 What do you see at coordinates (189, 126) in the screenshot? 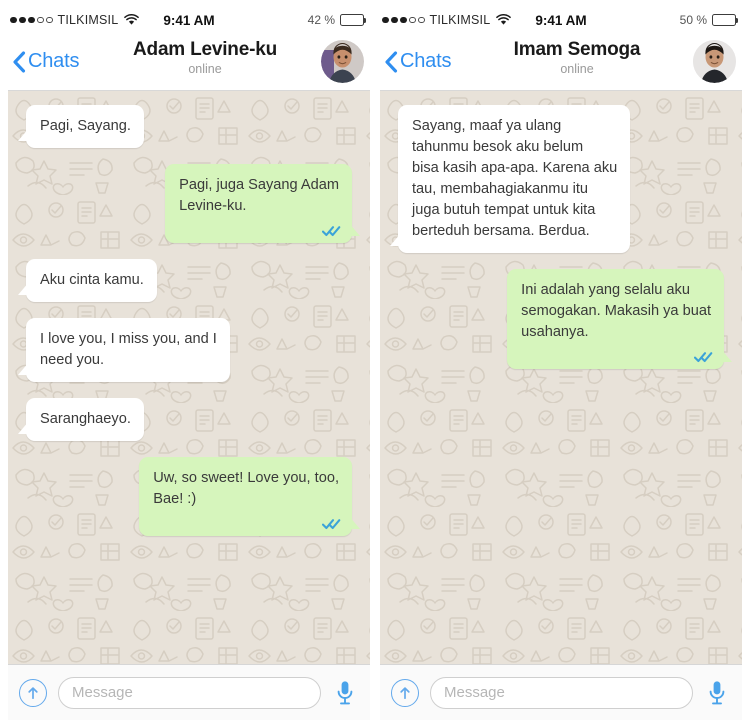
I see `message-row: Pagi, Sayang.` at bounding box center [189, 126].